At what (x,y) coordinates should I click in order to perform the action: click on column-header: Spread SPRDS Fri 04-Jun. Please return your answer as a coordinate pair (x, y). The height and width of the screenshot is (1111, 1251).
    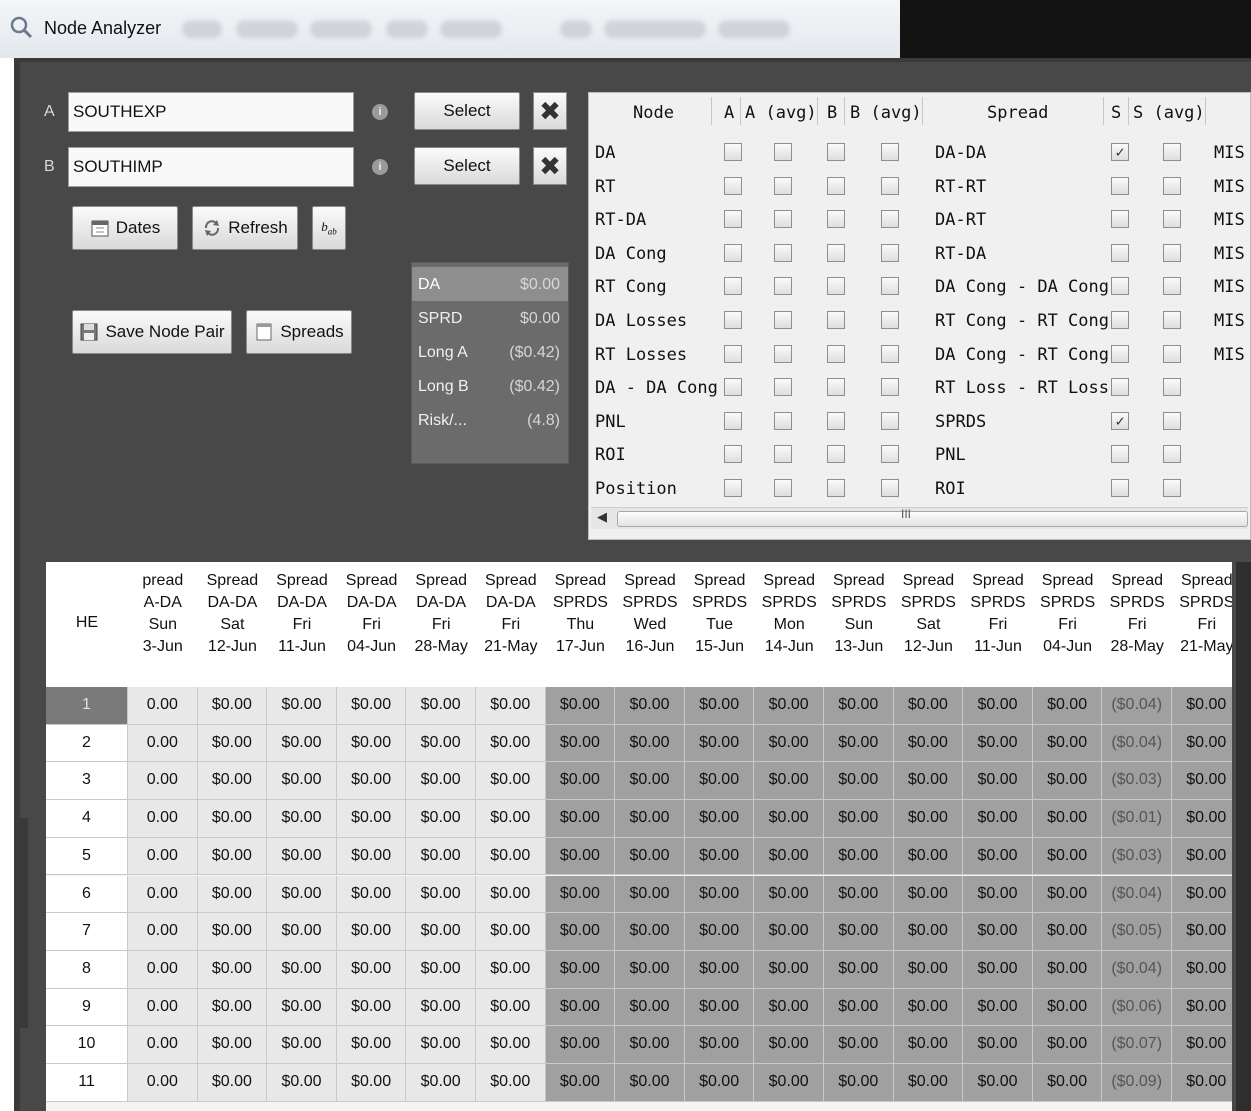
    Looking at the image, I should click on (1068, 627).